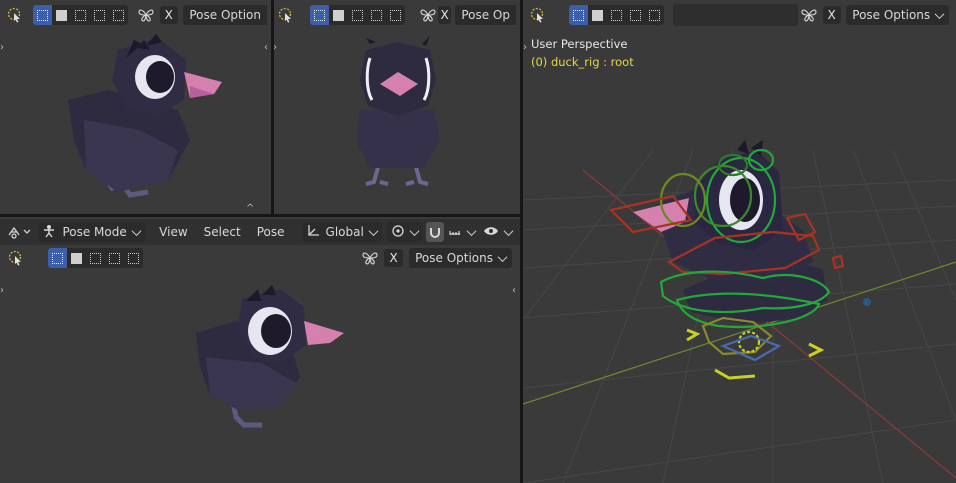  What do you see at coordinates (398, 111) in the screenshot?
I see `duck-model-front` at bounding box center [398, 111].